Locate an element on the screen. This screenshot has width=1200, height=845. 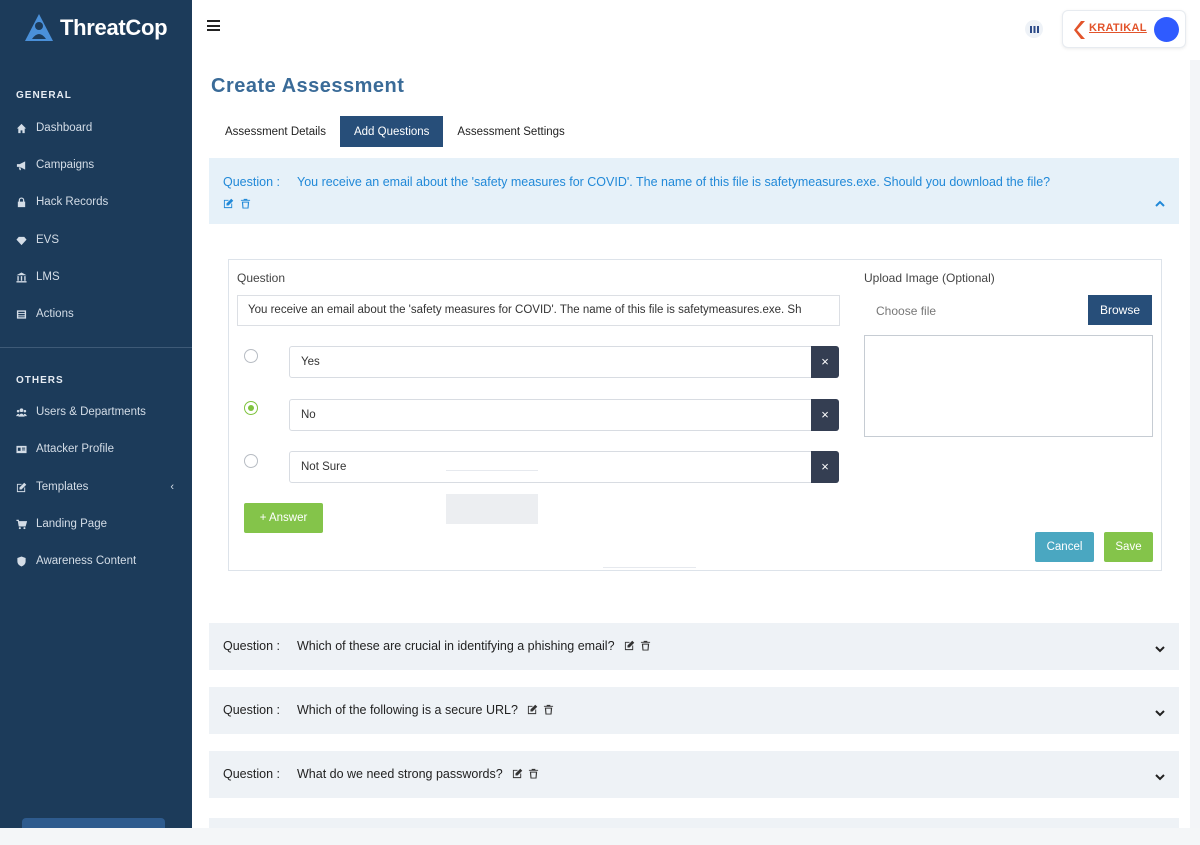
question-text: Which of the following is a secure URL? is located at coordinates (407, 710).